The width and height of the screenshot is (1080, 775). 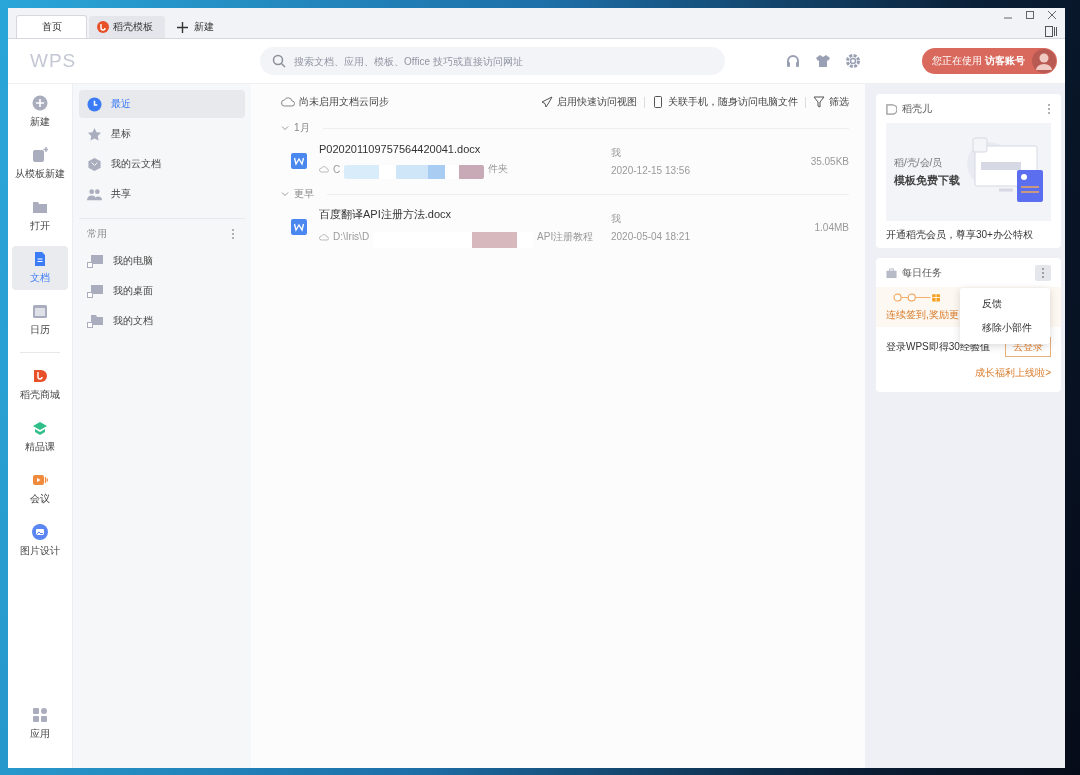 What do you see at coordinates (1044, 61) in the screenshot?
I see `avatar-icon` at bounding box center [1044, 61].